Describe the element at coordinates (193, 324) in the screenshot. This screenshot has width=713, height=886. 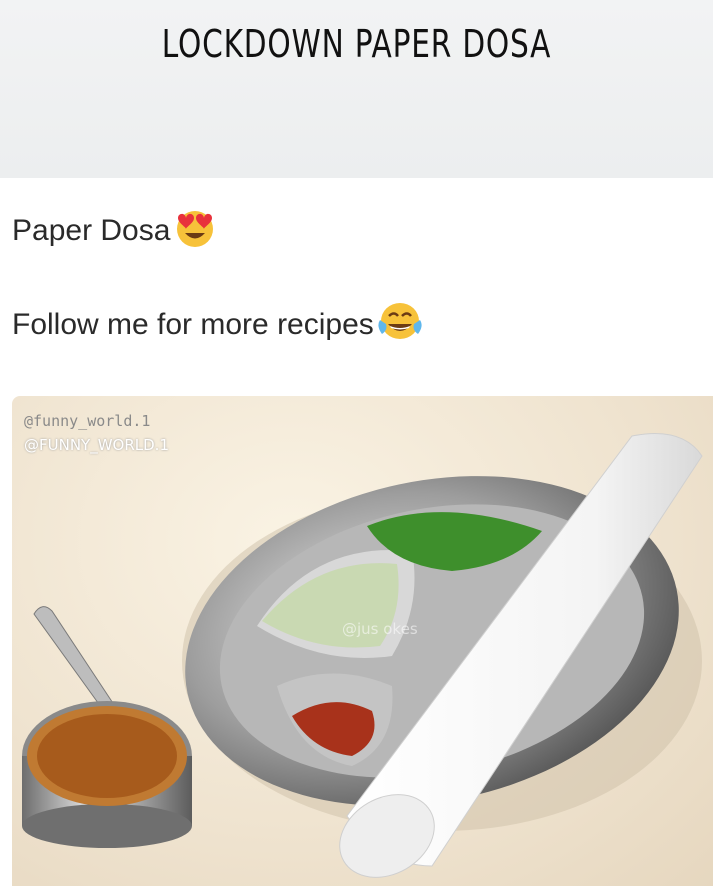
I see `post-line-2-text: Follow me for more recipes` at that location.